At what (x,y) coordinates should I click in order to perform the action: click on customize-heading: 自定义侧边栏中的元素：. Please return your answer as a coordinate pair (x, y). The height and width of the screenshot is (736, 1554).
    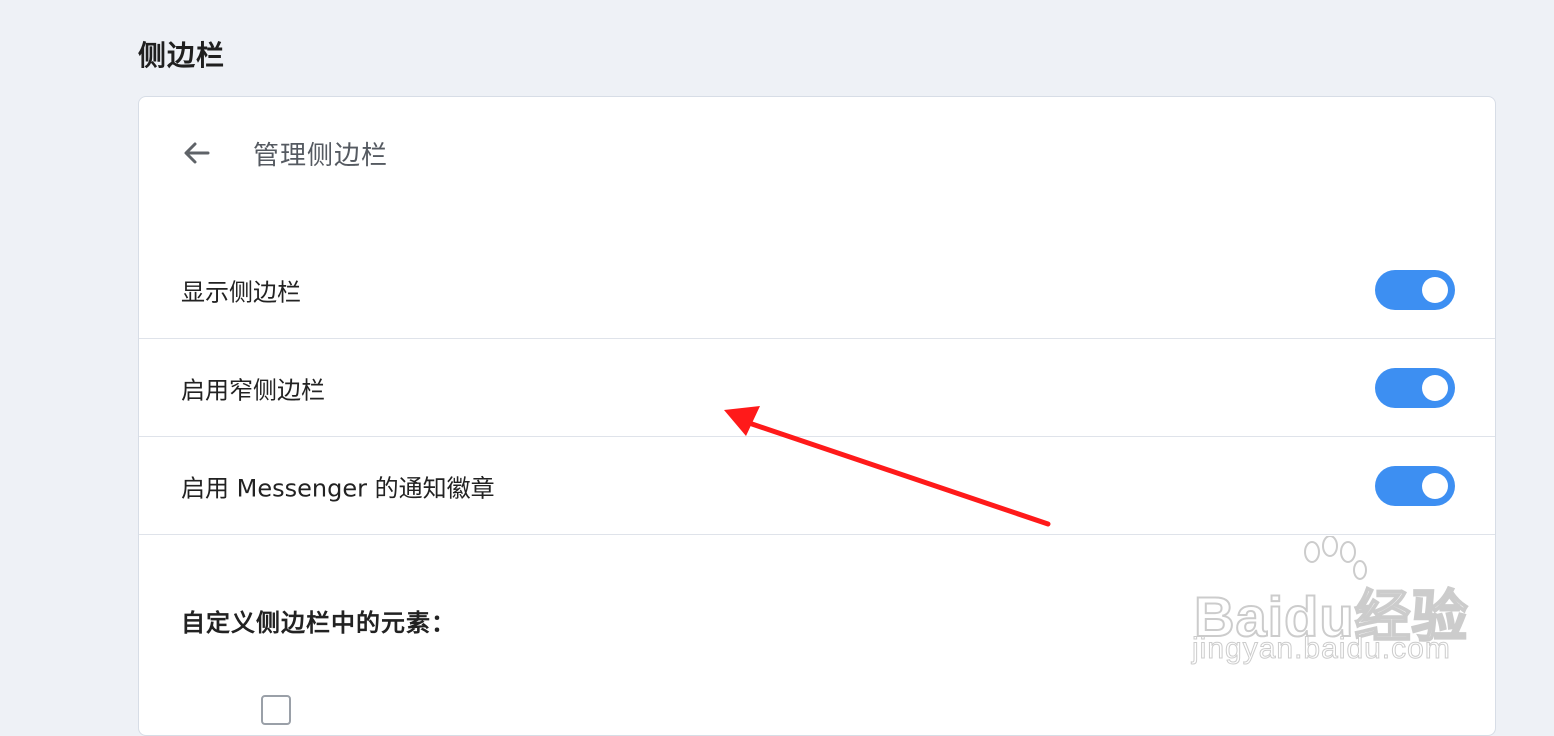
    Looking at the image, I should click on (318, 623).